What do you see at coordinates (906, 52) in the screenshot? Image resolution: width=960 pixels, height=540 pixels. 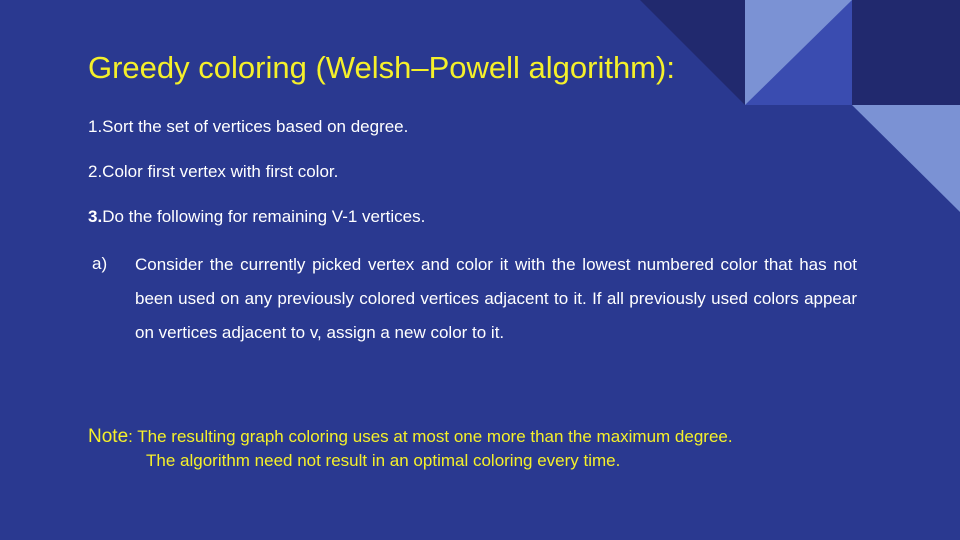 I see `deco-dark-right` at bounding box center [906, 52].